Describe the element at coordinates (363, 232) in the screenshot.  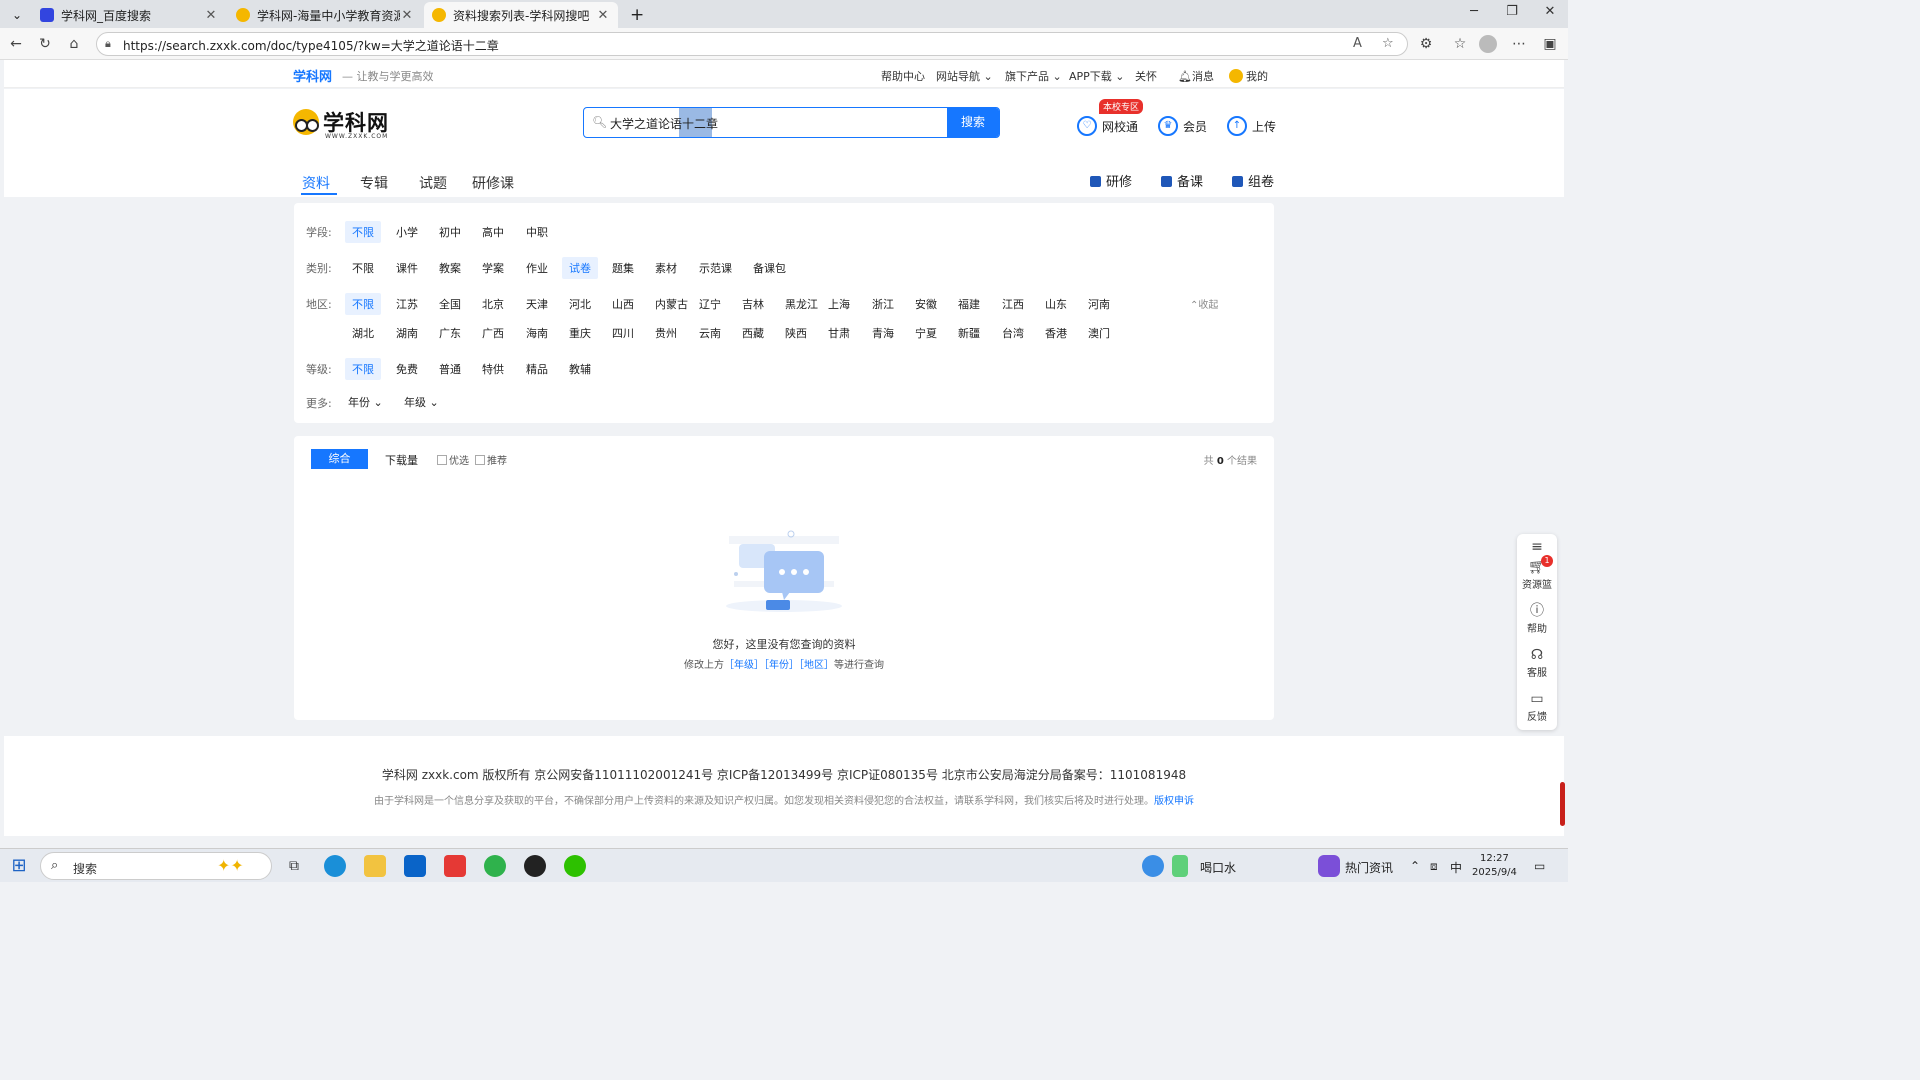
I see `stage-option-0: 不限` at that location.